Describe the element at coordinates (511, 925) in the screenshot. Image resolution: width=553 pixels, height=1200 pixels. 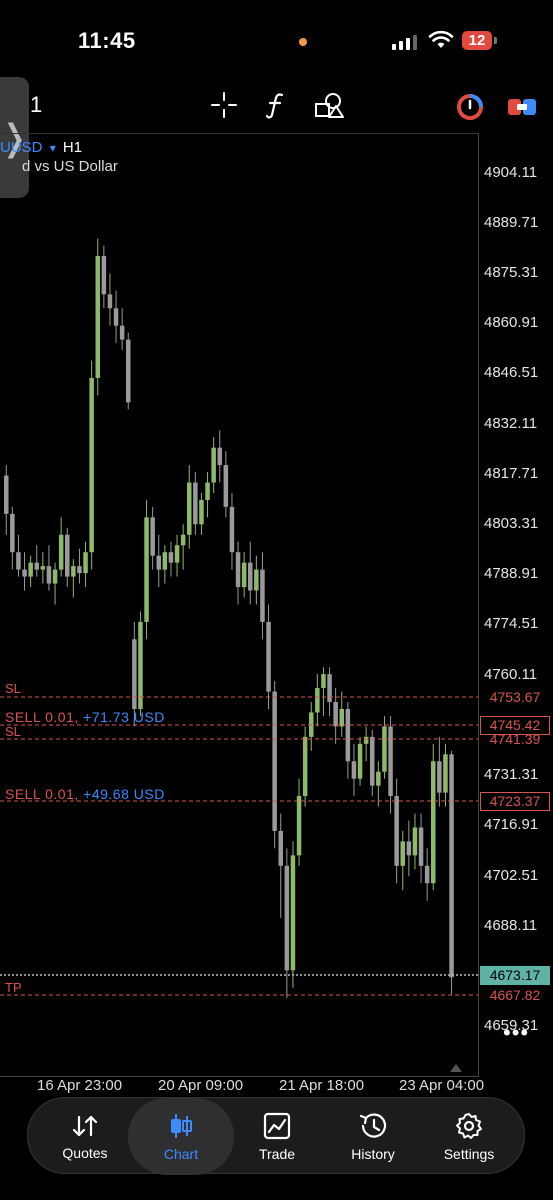
I see `price-tick: 4688.11` at that location.